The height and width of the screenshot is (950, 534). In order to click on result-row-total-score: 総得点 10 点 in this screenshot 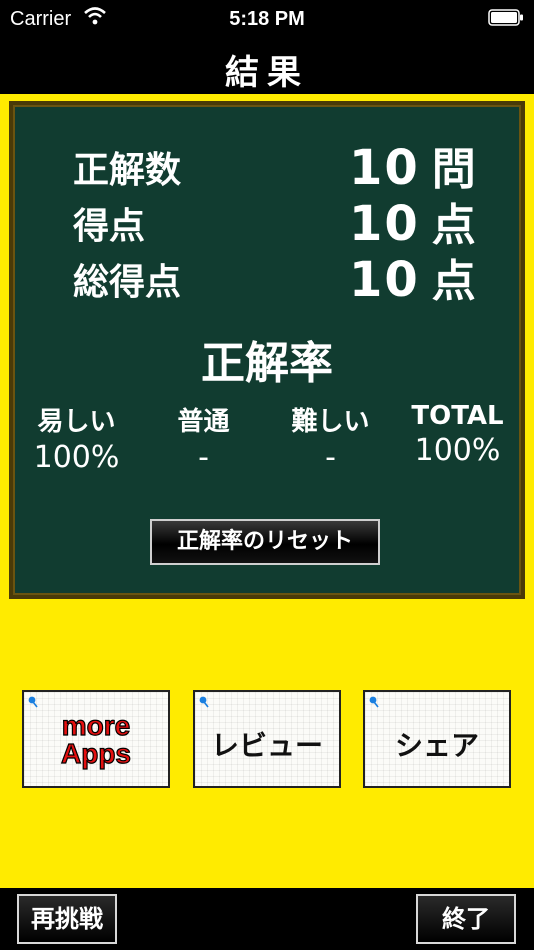, I will do `click(267, 282)`.